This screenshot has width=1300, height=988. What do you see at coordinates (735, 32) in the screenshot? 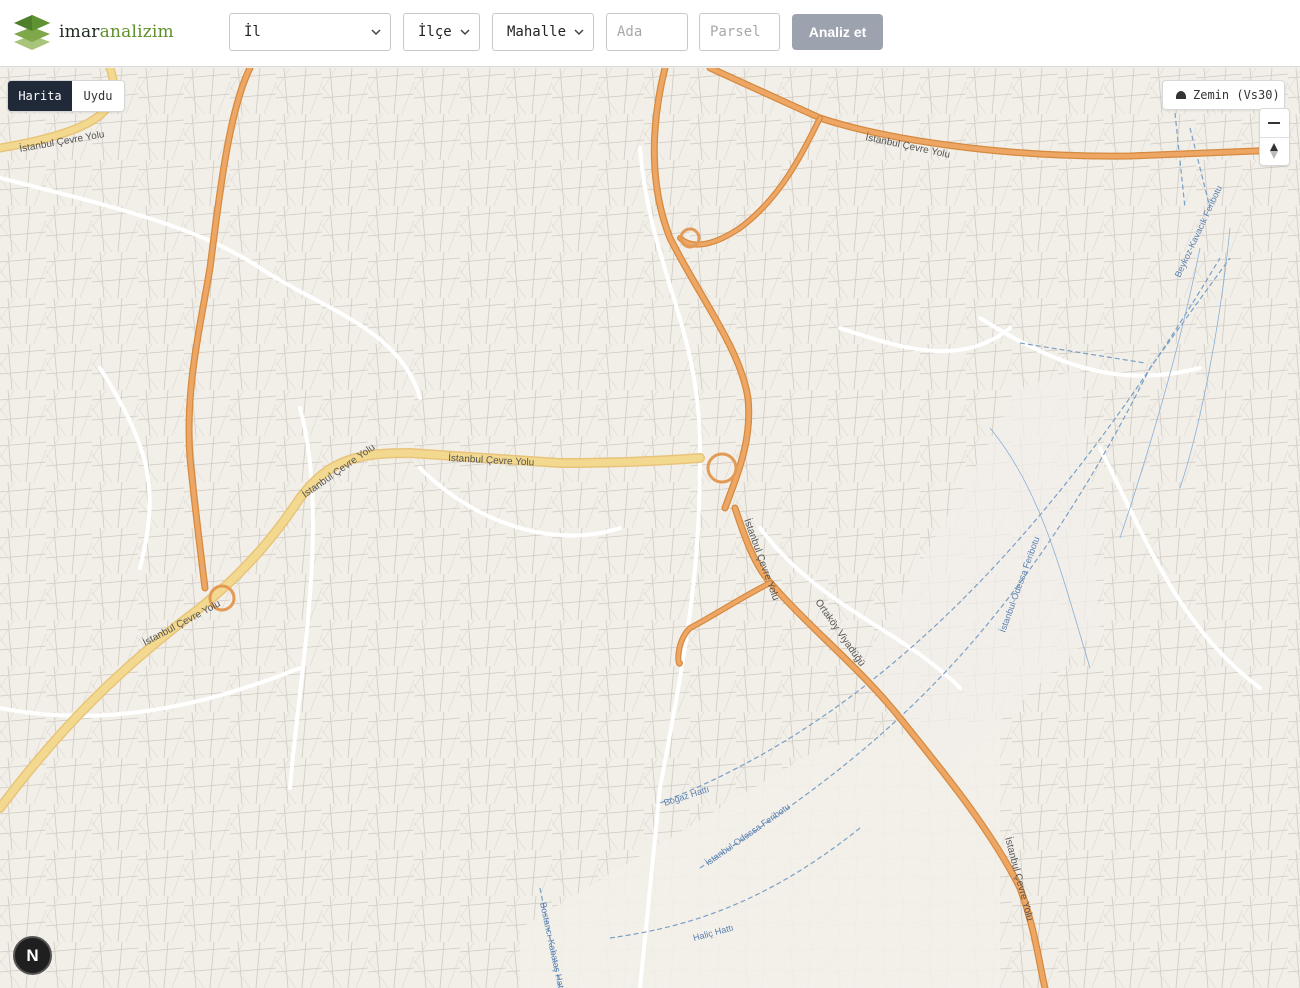
I see `parsel-placeholder: Parsel` at bounding box center [735, 32].